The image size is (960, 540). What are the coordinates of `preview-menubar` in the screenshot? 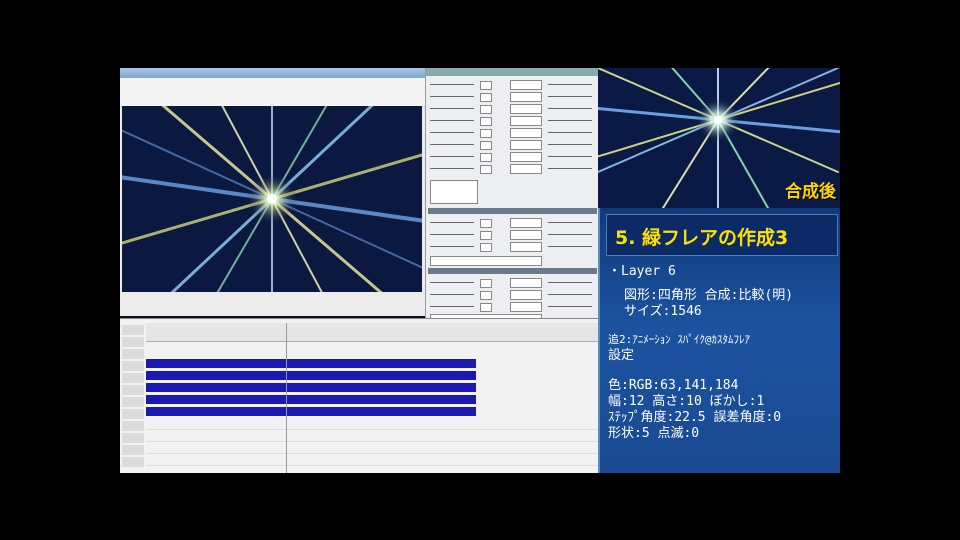 It's located at (272, 92).